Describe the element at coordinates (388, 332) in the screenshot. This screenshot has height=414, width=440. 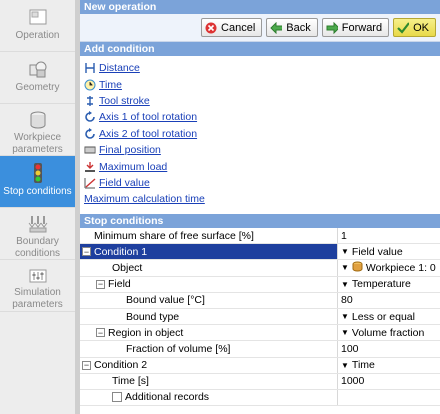
I see `property-value: Volume fraction` at that location.